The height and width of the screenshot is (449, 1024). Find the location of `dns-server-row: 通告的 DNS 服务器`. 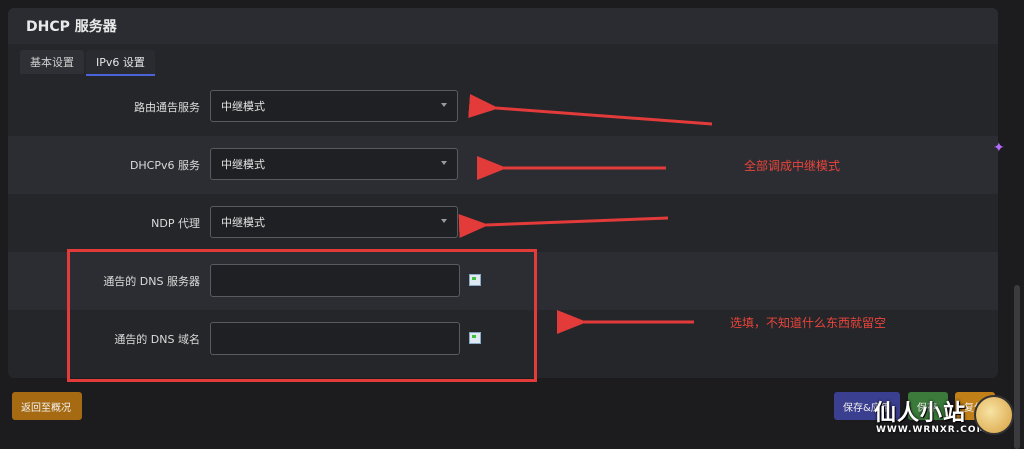

dns-server-row: 通告的 DNS 服务器 is located at coordinates (503, 281).